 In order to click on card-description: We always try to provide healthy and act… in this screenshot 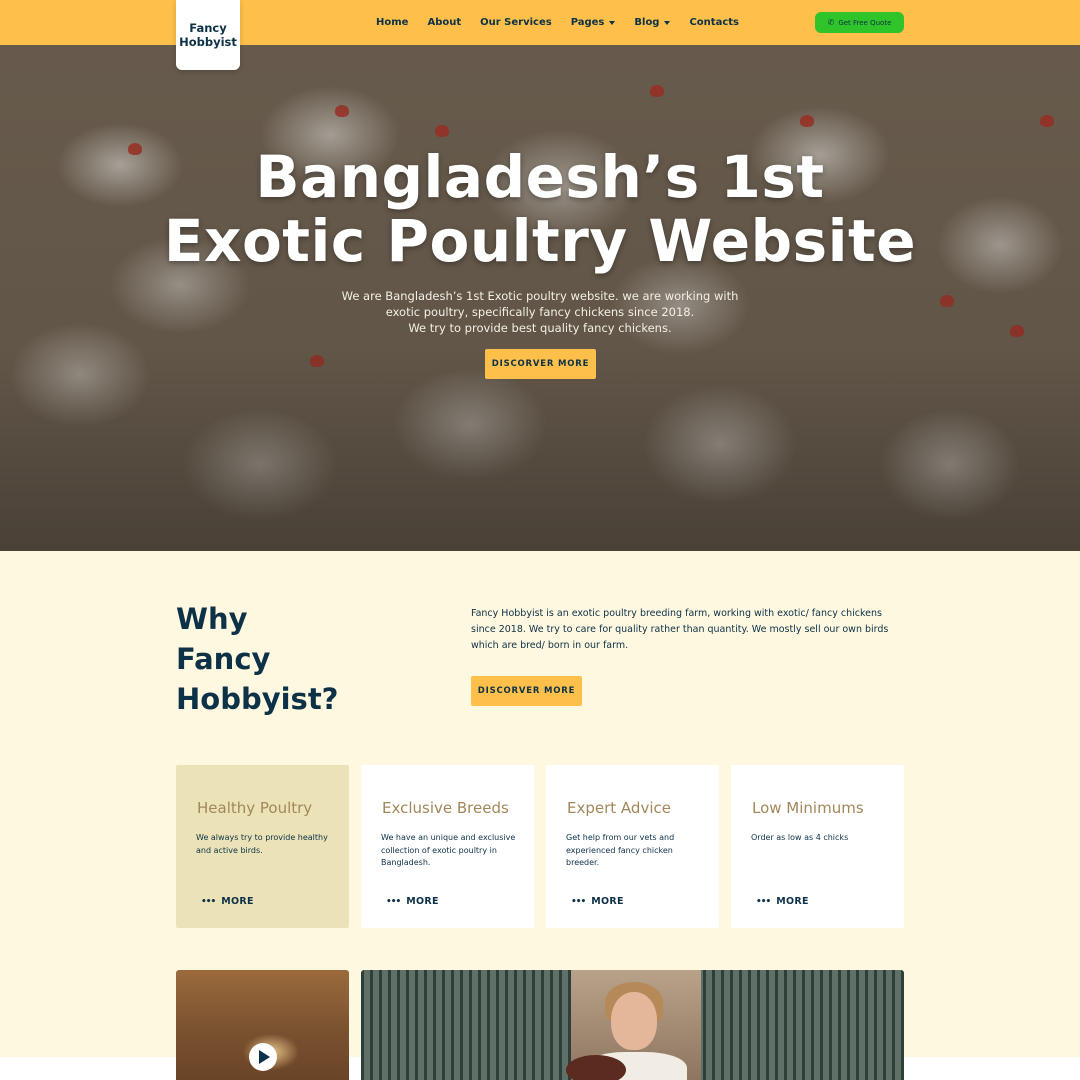, I will do `click(262, 844)`.